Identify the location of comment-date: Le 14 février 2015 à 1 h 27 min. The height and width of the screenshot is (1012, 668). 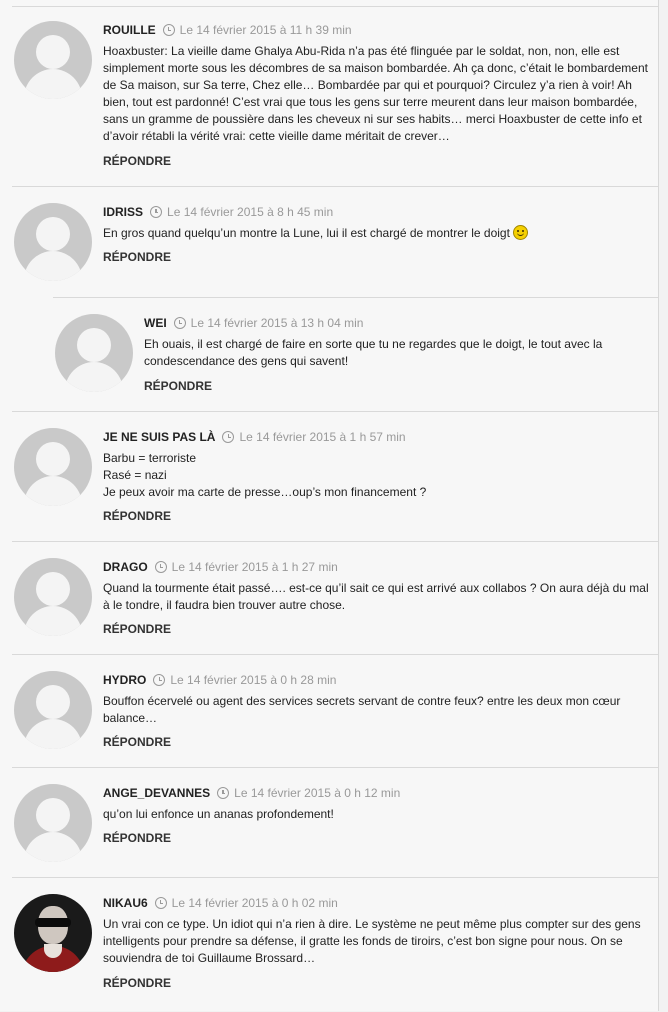
(255, 567).